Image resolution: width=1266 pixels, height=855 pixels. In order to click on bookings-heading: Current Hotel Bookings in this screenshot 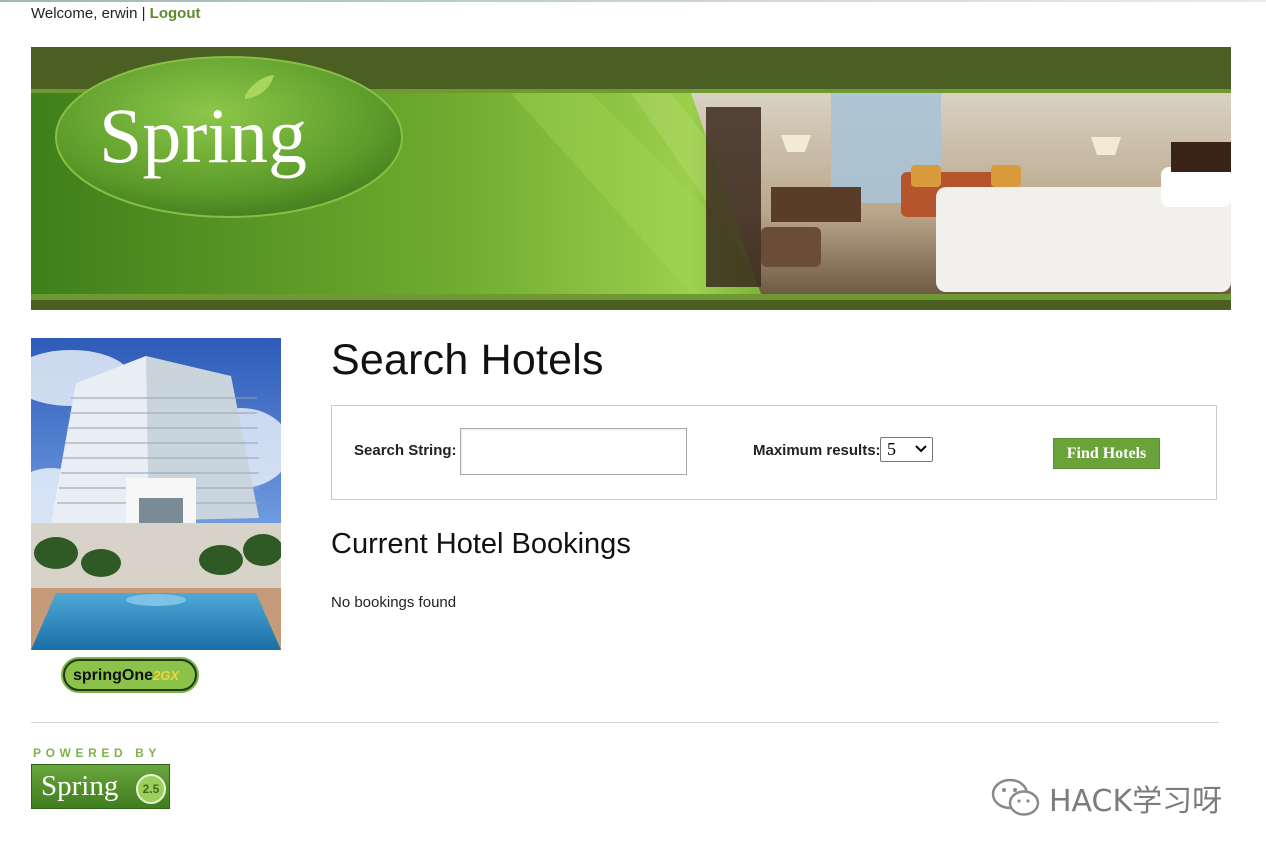, I will do `click(481, 544)`.